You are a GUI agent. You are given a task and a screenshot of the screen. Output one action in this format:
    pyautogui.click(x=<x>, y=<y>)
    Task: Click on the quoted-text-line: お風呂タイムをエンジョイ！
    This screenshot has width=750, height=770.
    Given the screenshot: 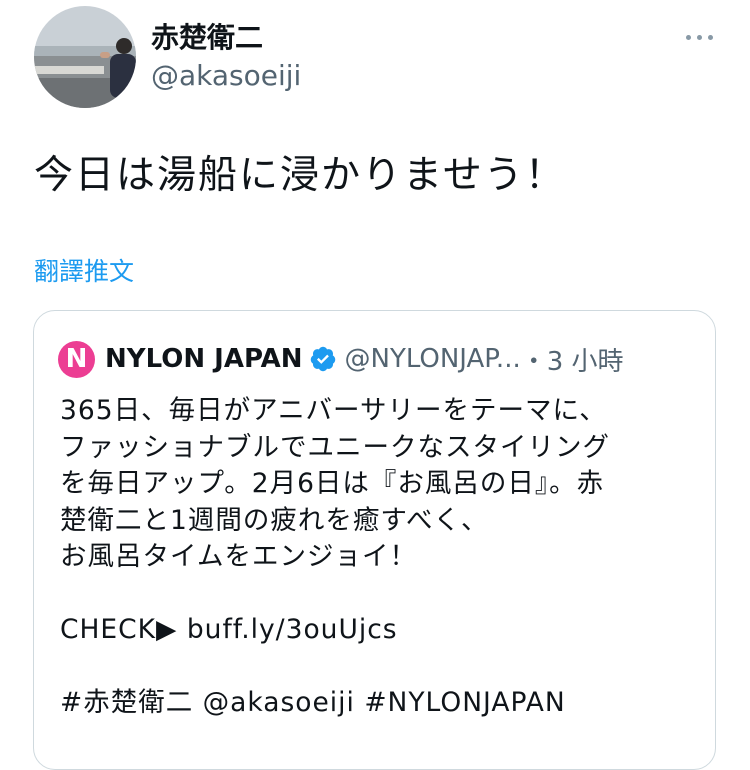 What is the action you would take?
    pyautogui.click(x=238, y=556)
    